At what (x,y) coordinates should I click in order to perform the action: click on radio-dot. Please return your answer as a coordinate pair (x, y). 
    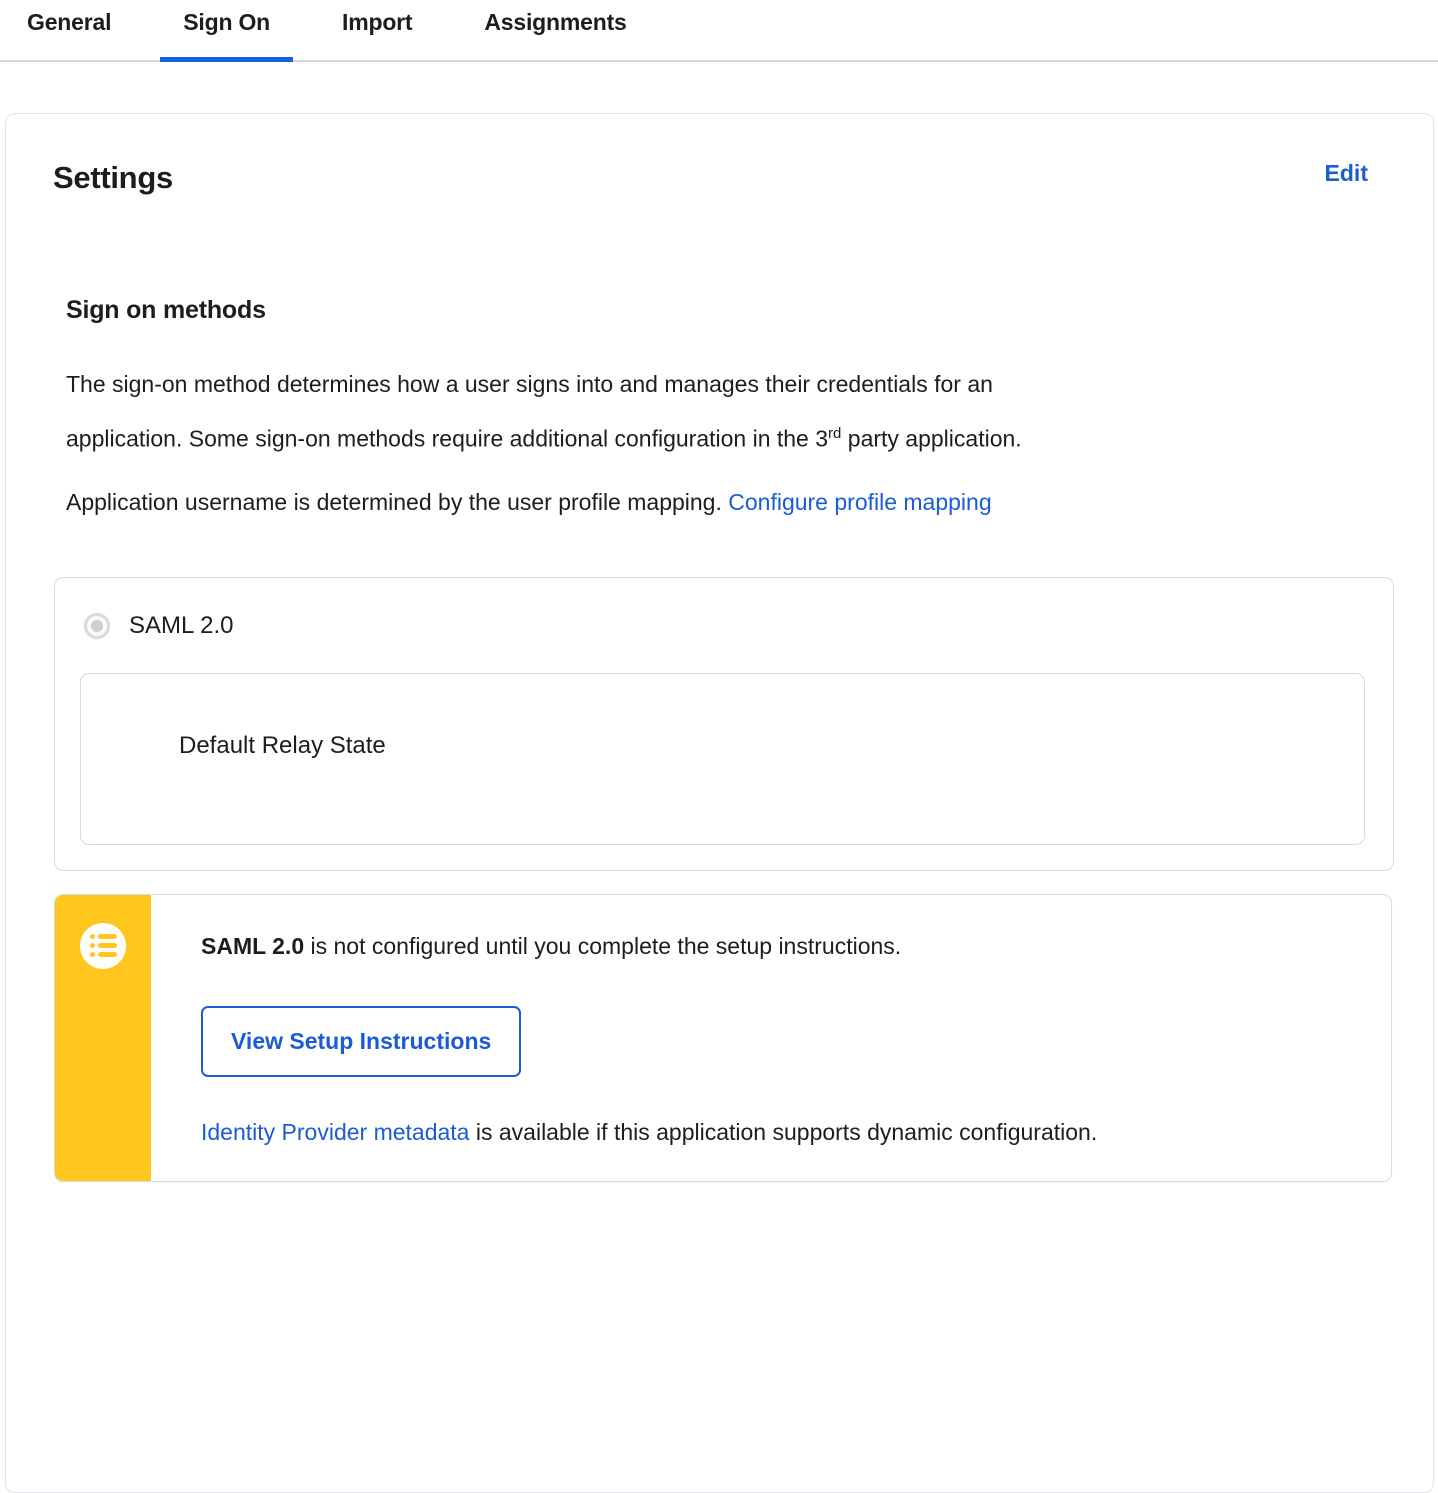
    Looking at the image, I should click on (97, 625).